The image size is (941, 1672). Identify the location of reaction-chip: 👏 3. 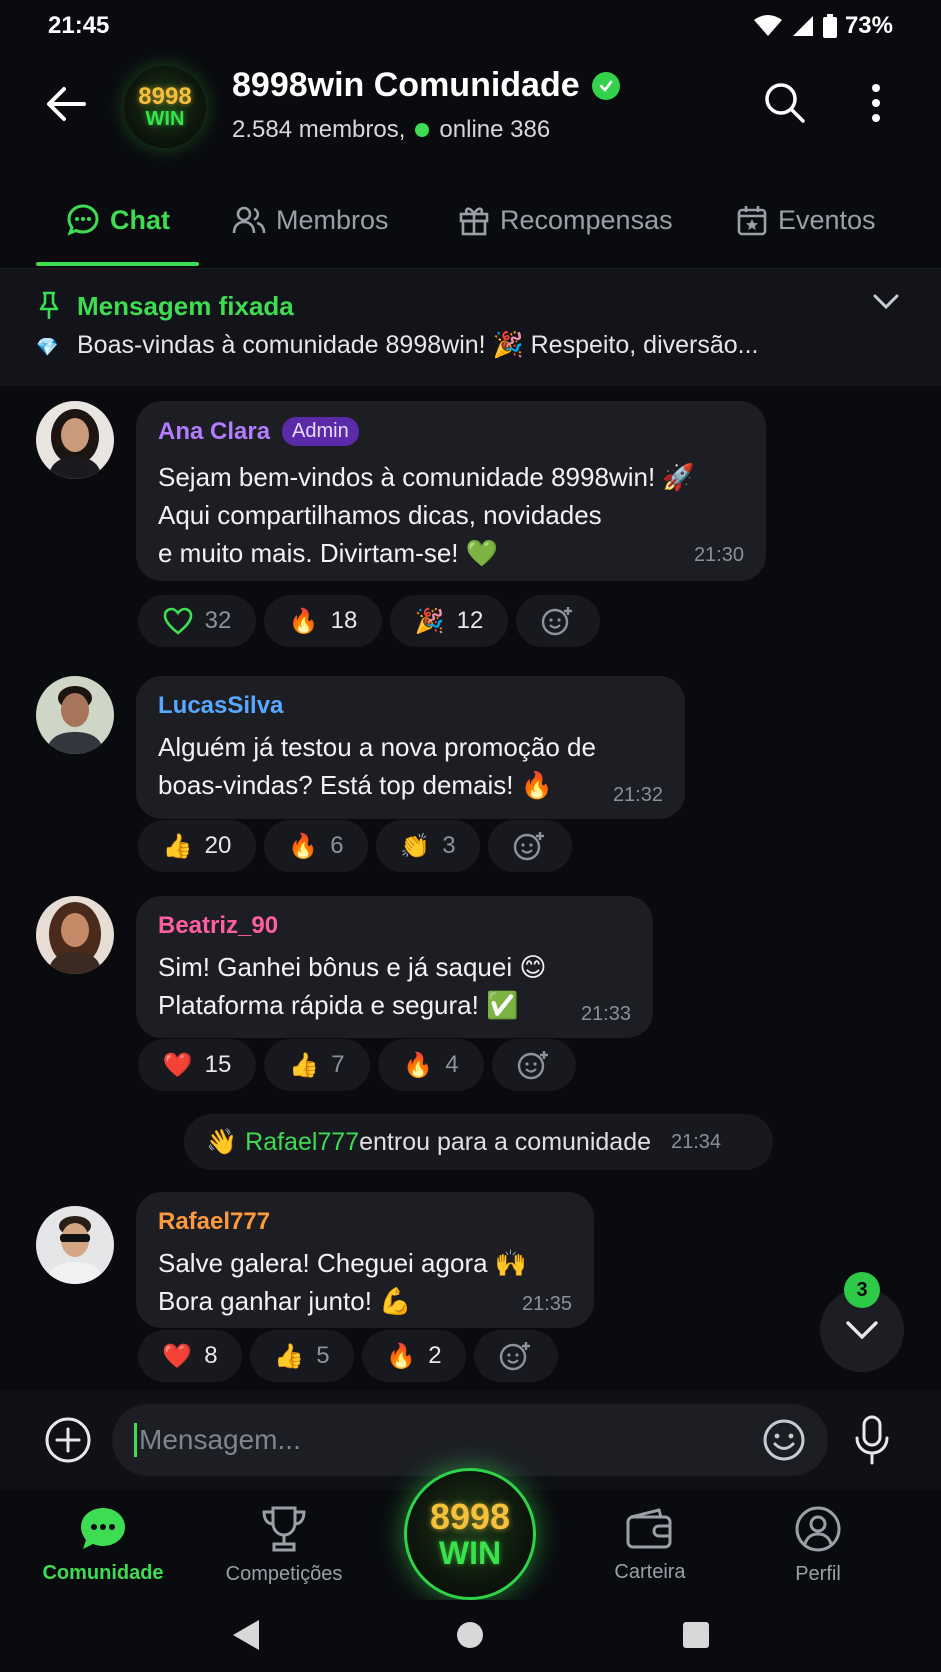
(428, 846).